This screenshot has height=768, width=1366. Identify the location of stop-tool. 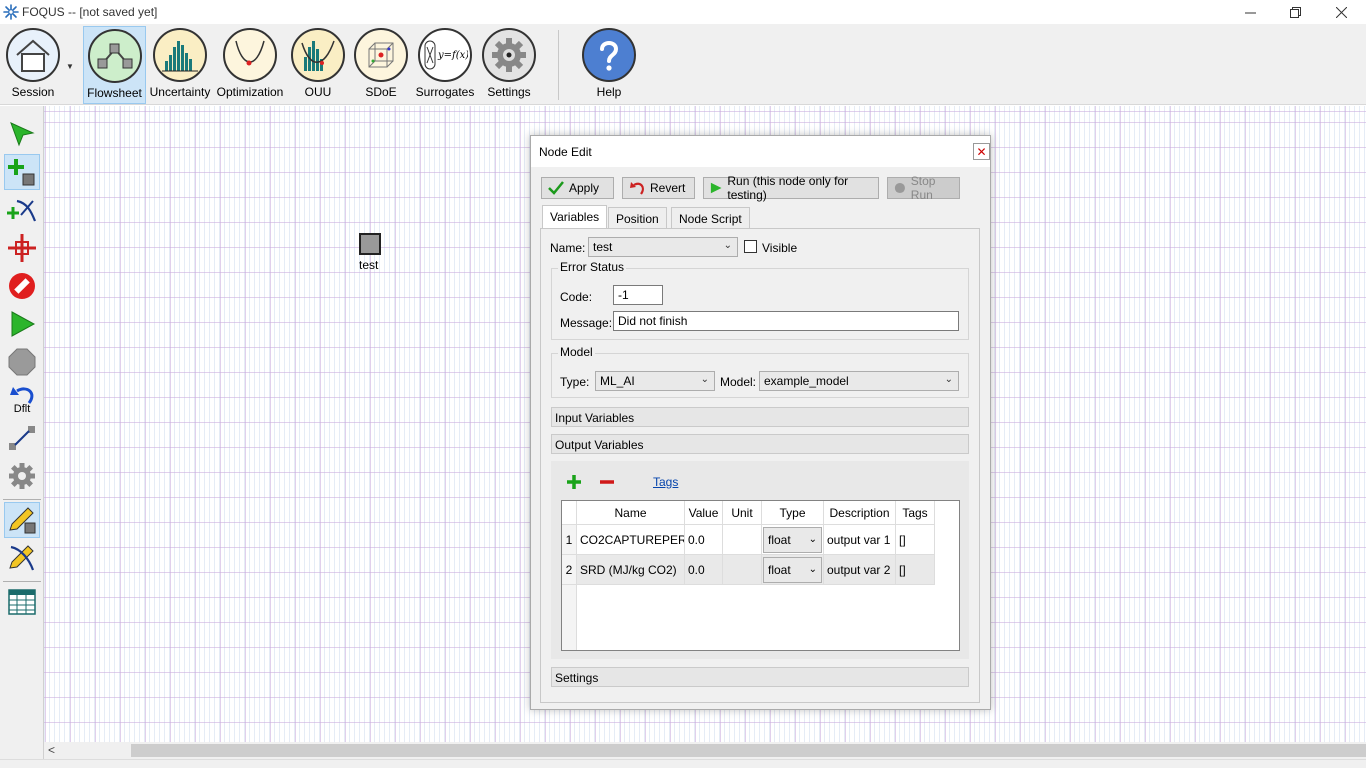
(22, 362).